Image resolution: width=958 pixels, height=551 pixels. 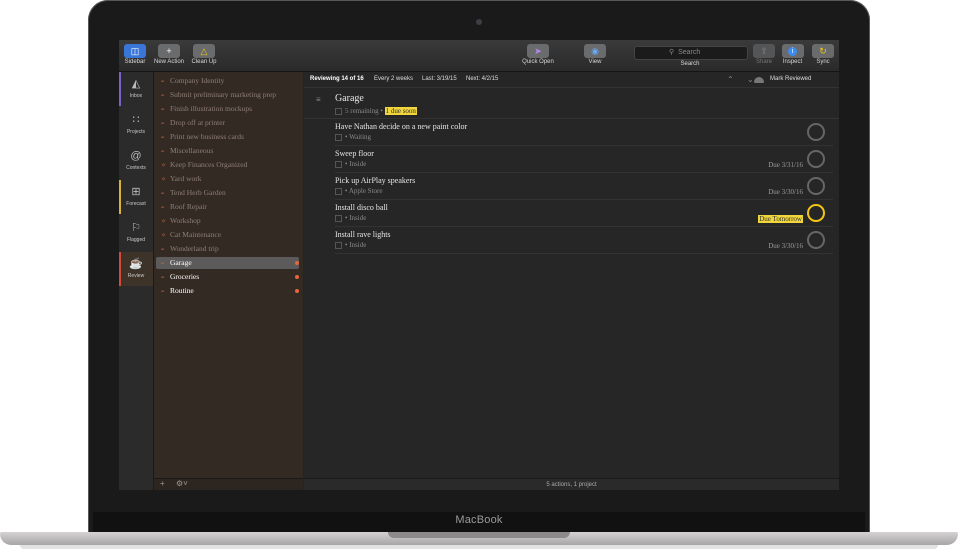 What do you see at coordinates (136, 84) in the screenshot?
I see `inbox-icon: ◭` at bounding box center [136, 84].